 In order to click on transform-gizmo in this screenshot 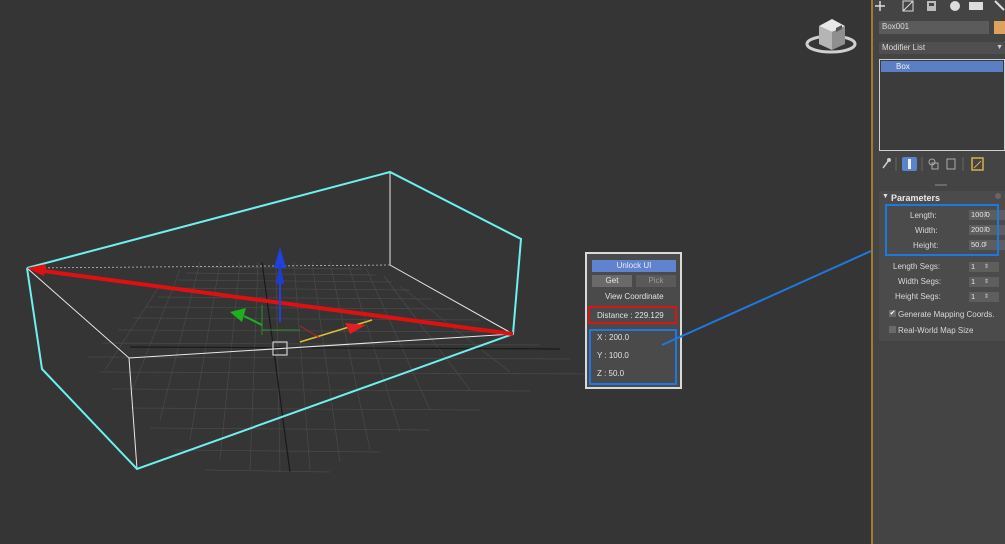, I will do `click(301, 301)`.